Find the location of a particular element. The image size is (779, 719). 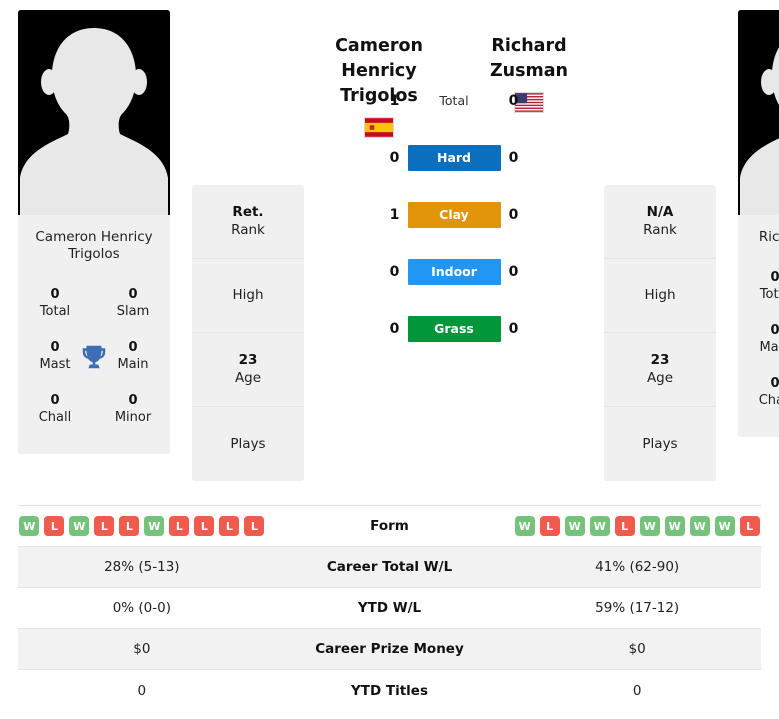

table-row-career-total-wl: 28% (5-13) Career Total W/L 41% (62-90) is located at coordinates (389, 567).